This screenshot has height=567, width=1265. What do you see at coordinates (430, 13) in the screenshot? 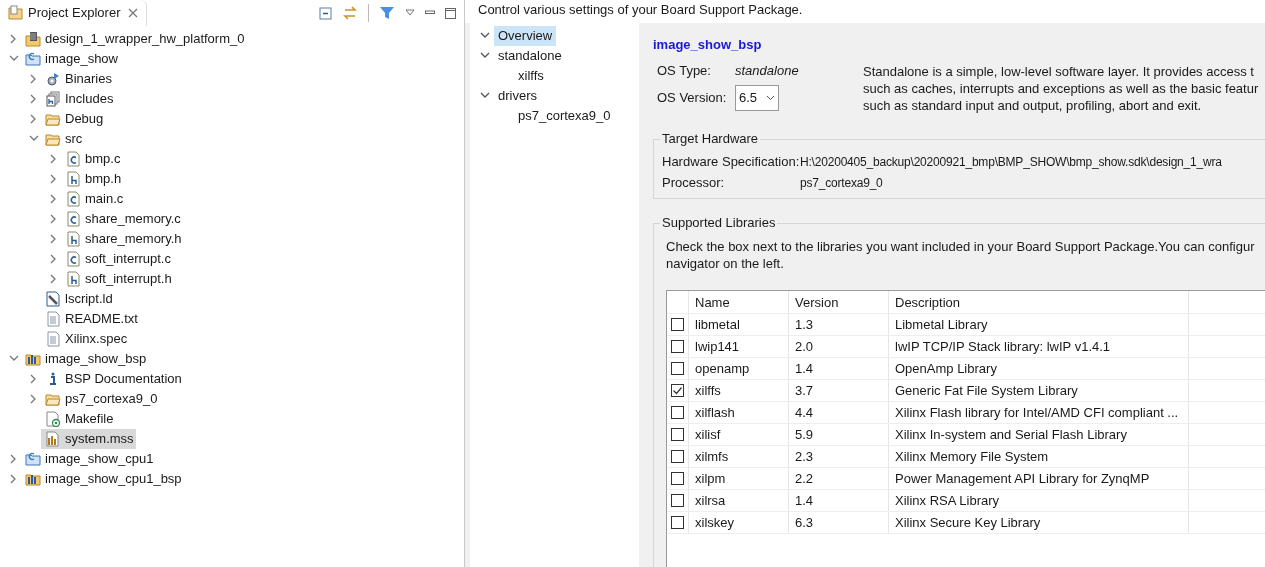
I see `minimize-icon` at bounding box center [430, 13].